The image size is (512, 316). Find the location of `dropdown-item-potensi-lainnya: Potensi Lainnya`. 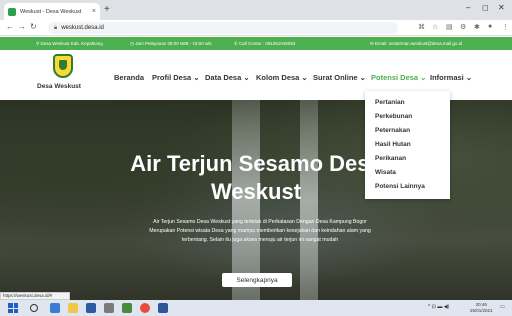

dropdown-item-potensi-lainnya: Potensi Lainnya is located at coordinates (407, 187).